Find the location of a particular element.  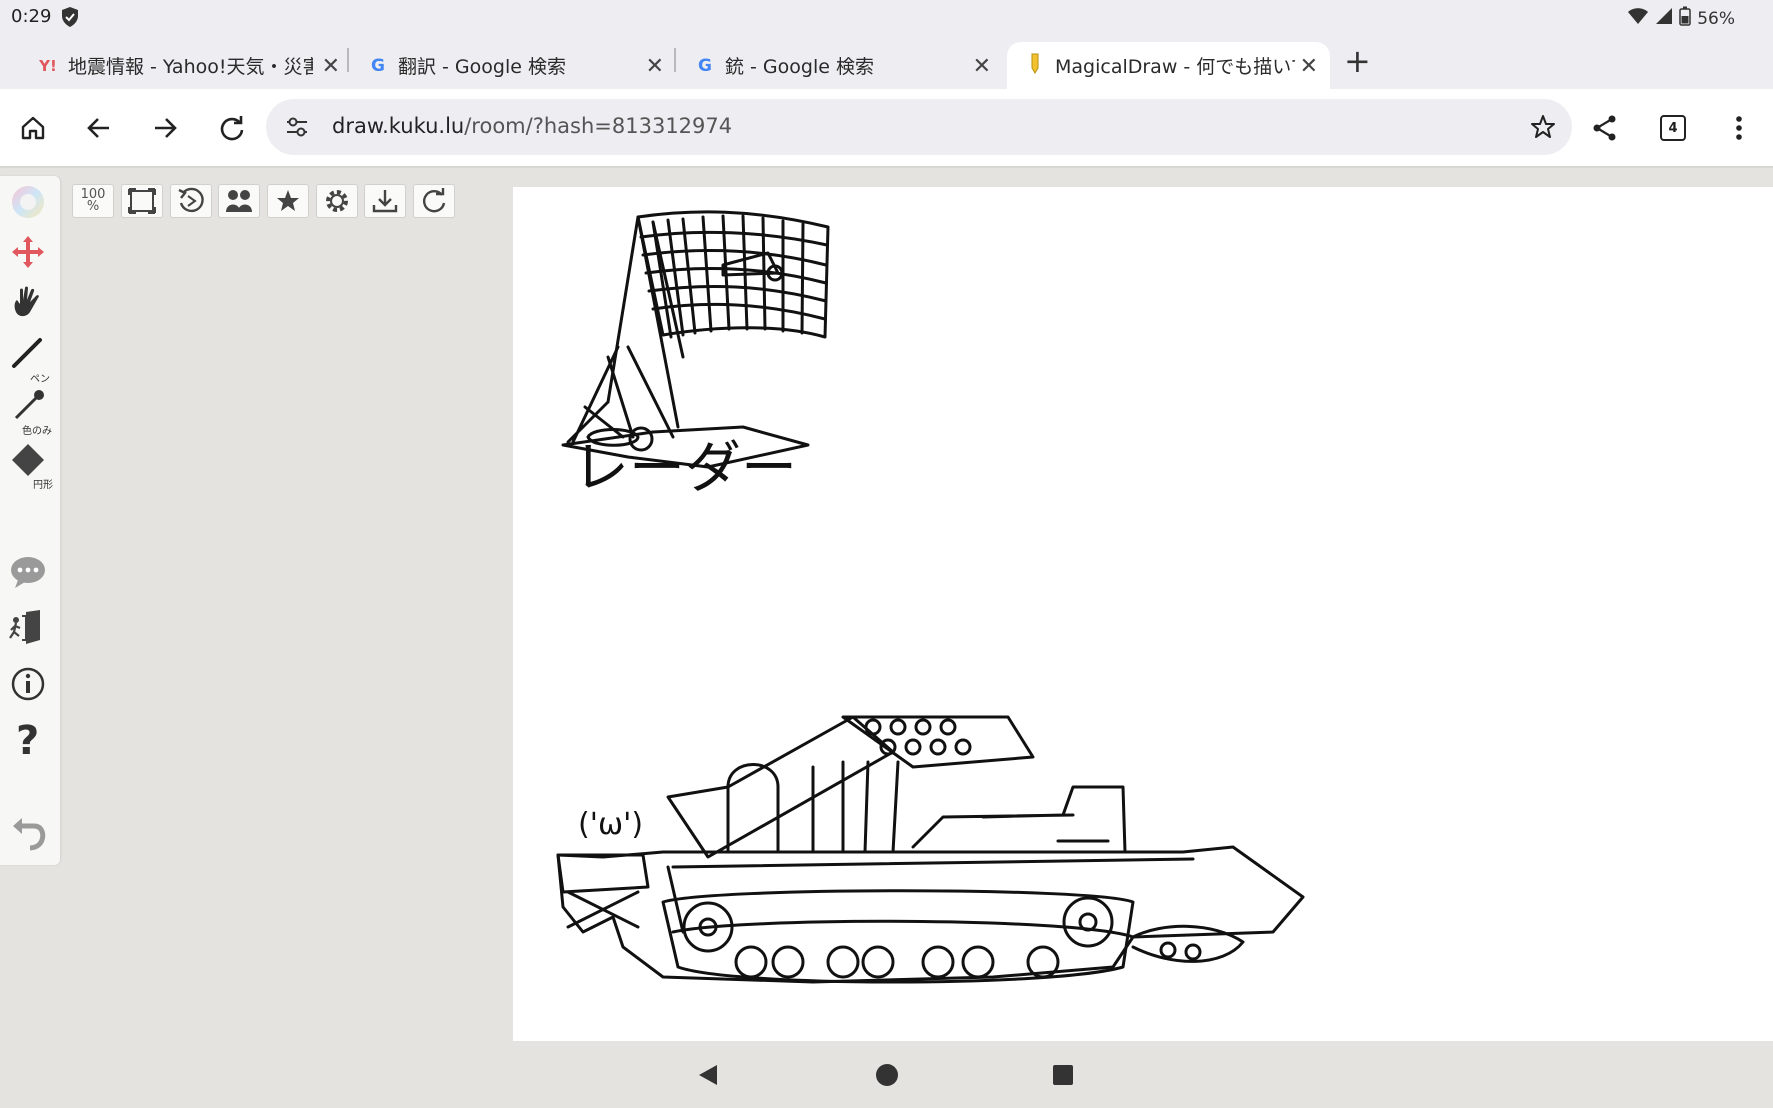

pen-tool-label: ペン is located at coordinates (40, 379).